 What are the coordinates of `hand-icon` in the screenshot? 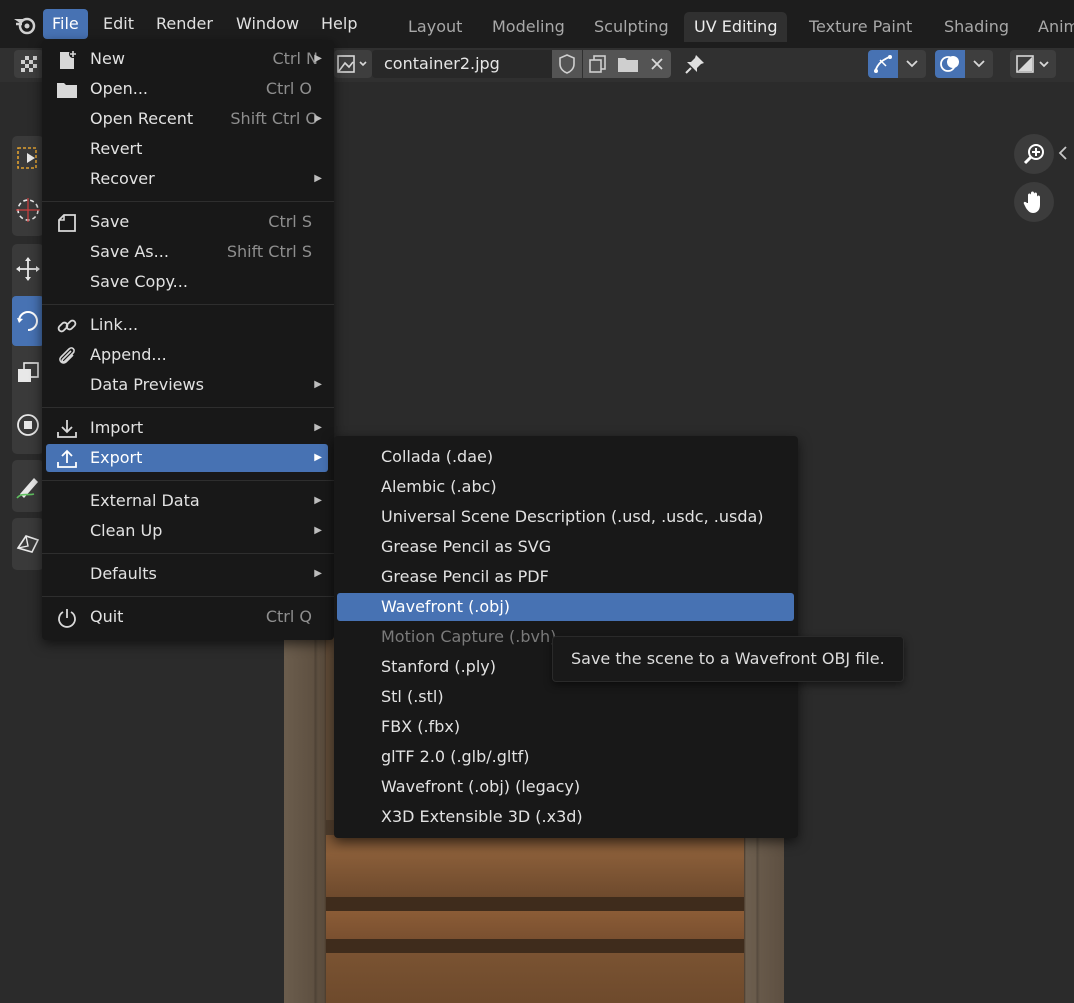 It's located at (1031, 202).